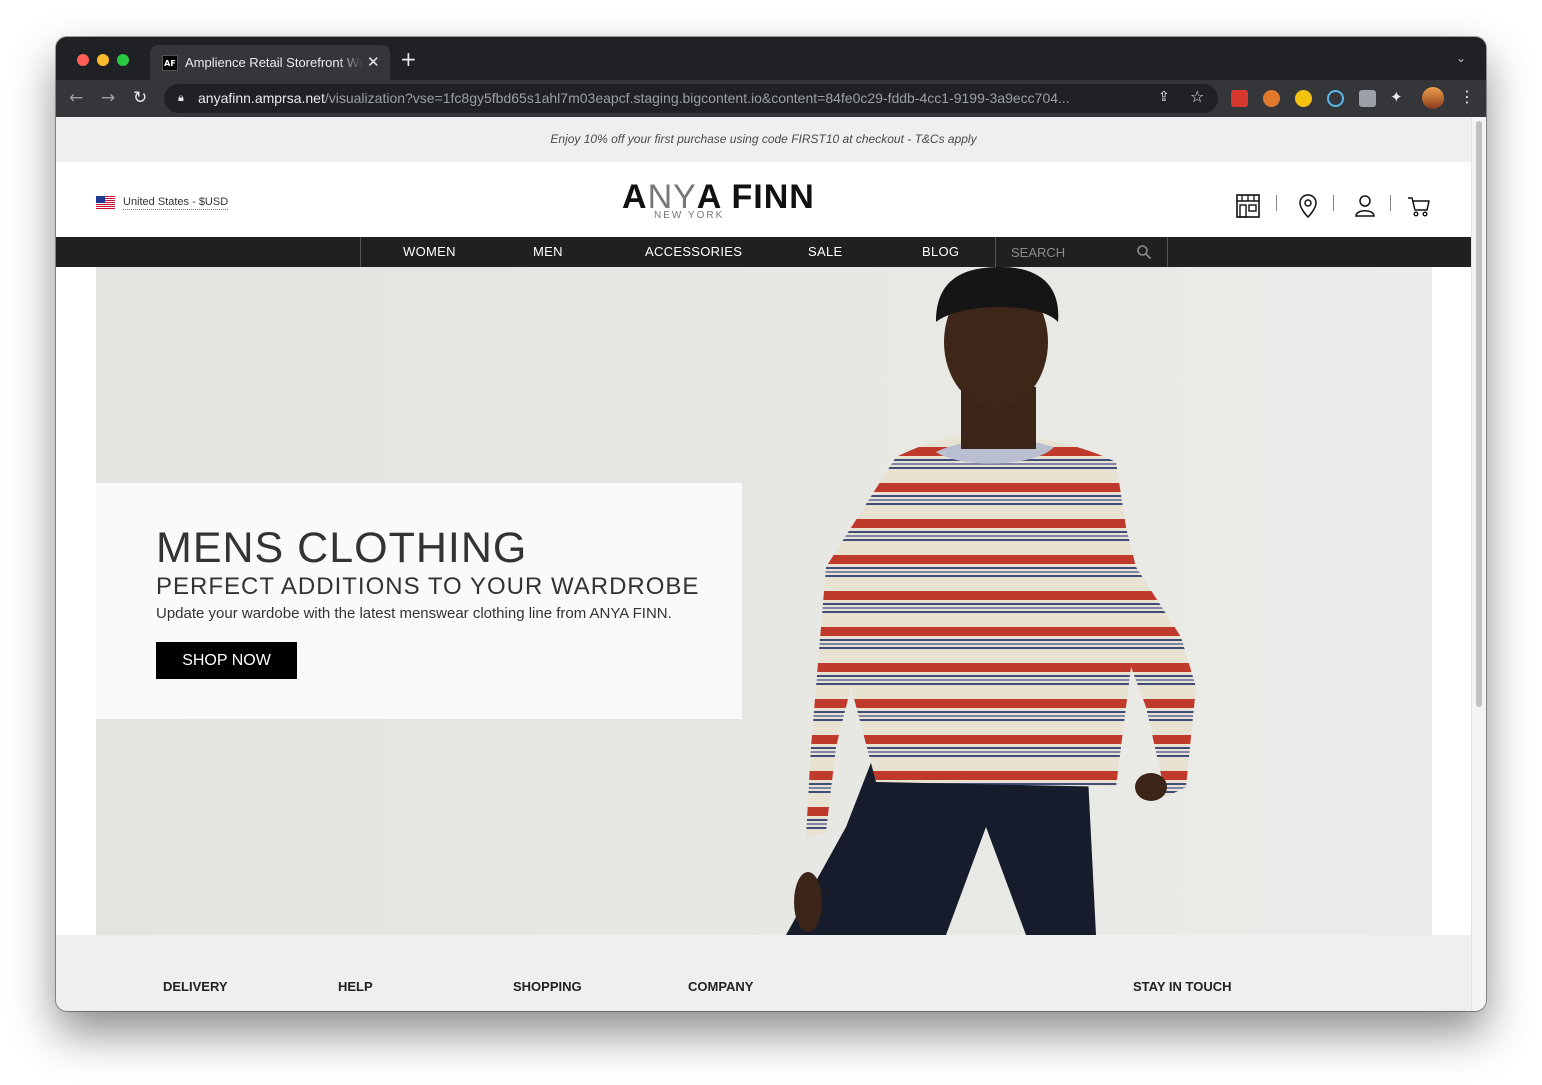  What do you see at coordinates (1461, 58) in the screenshot?
I see `tab-search-icon: ⌄` at bounding box center [1461, 58].